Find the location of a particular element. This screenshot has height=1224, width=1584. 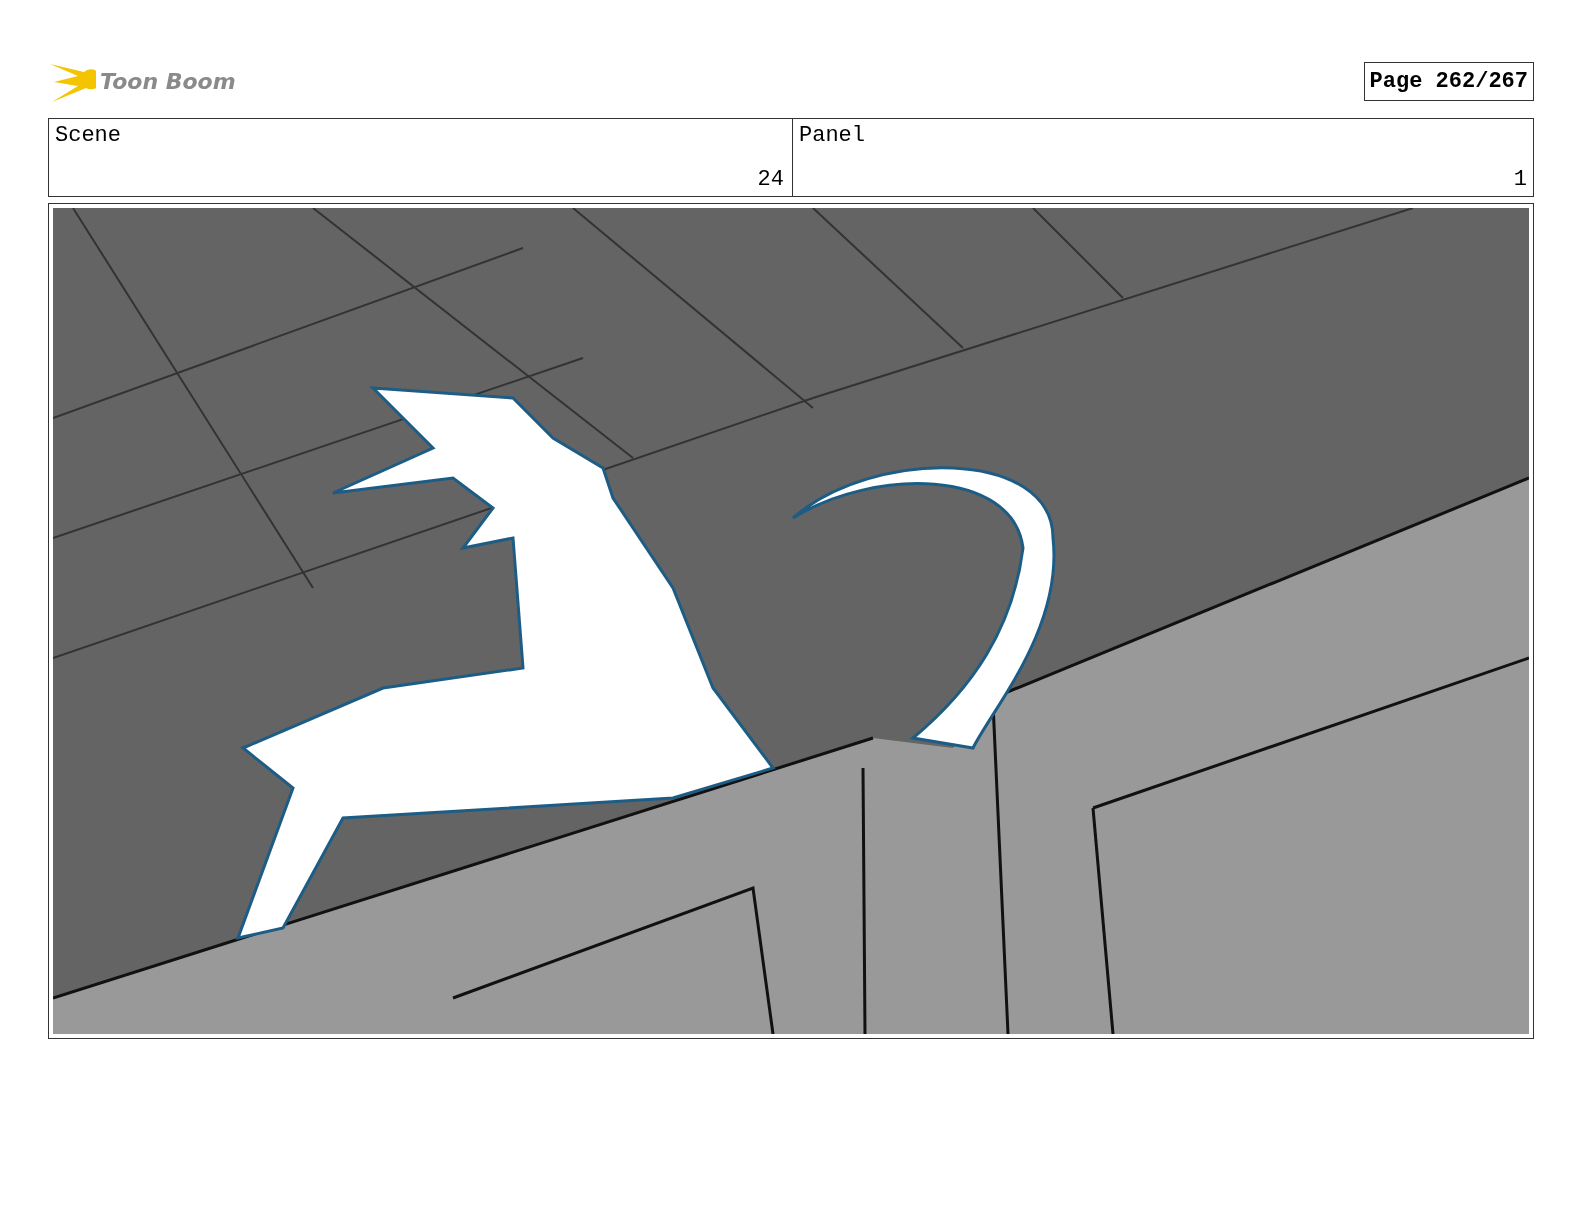

page-number: Page 262/267 is located at coordinates (1448, 81).